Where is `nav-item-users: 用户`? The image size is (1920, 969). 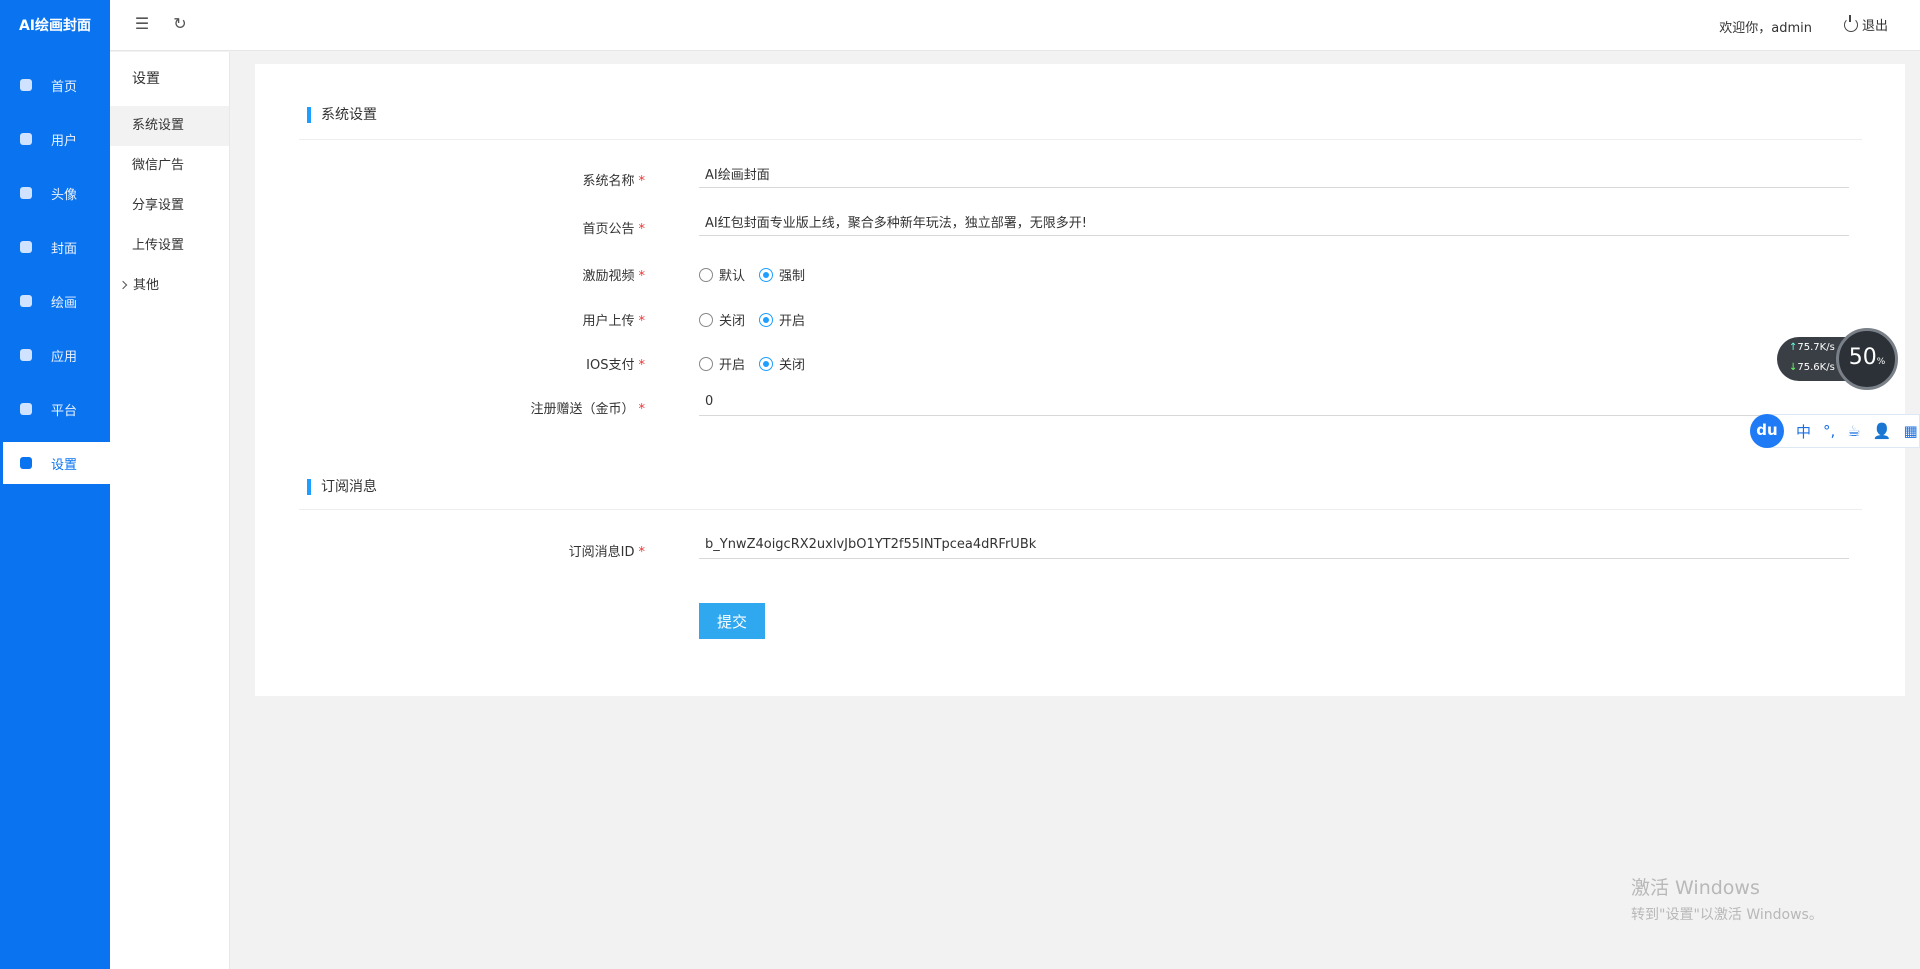 nav-item-users: 用户 is located at coordinates (55, 139).